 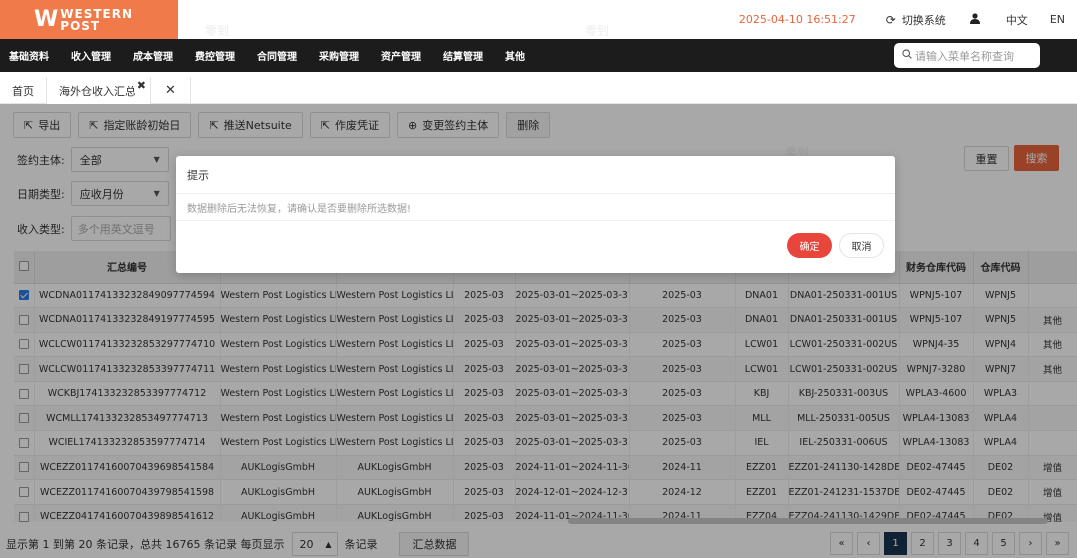 What do you see at coordinates (535, 175) in the screenshot?
I see `dialog-title: 提示` at bounding box center [535, 175].